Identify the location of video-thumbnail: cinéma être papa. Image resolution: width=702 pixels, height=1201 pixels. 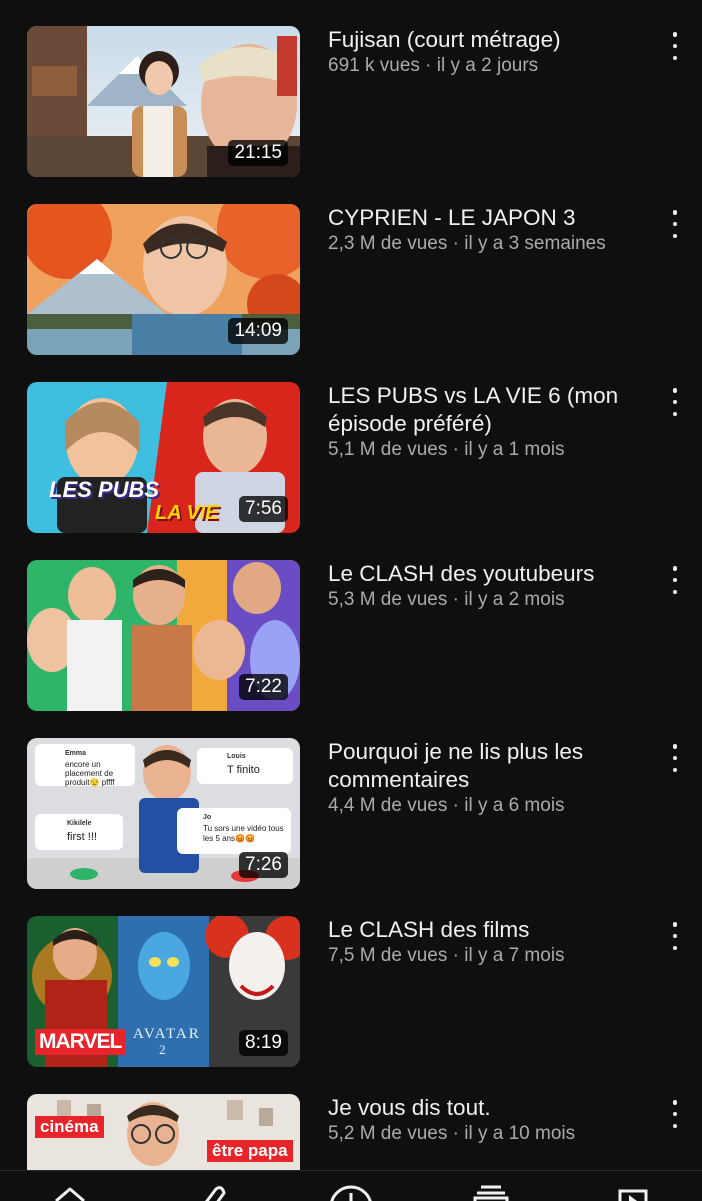
(163, 1132).